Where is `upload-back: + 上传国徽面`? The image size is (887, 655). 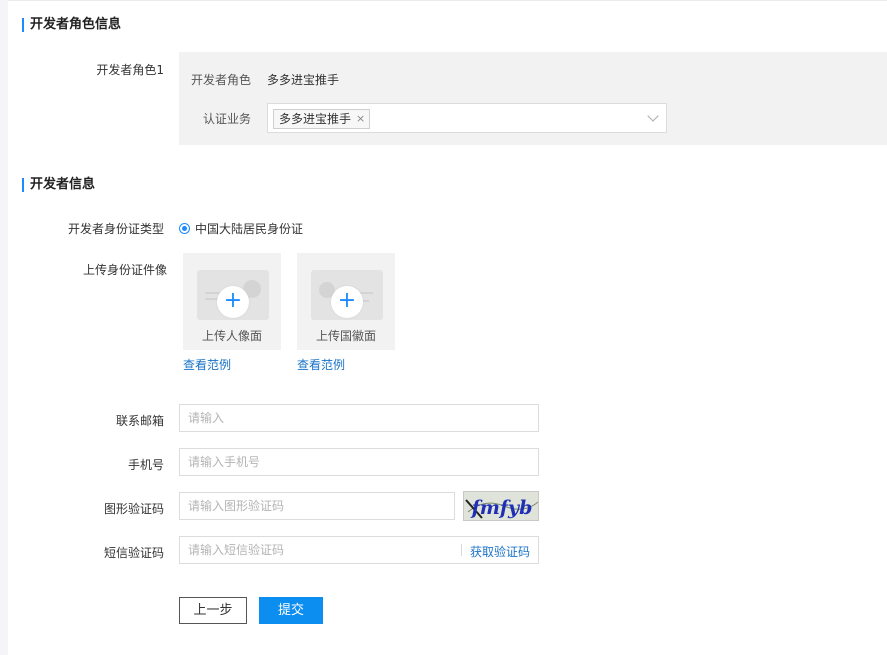 upload-back: + 上传国徽面 is located at coordinates (346, 301).